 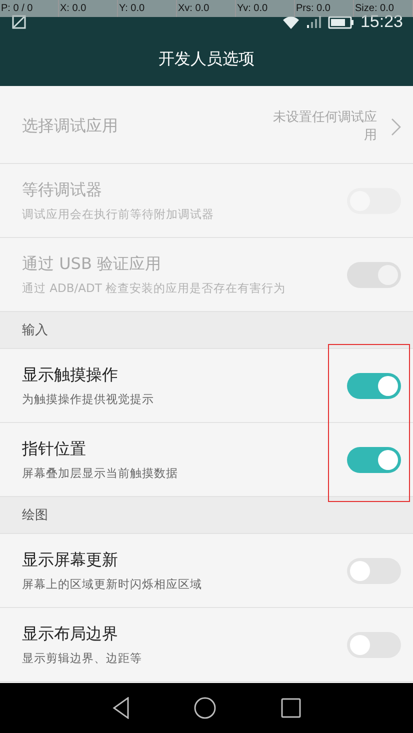 I want to click on section-header: 绘图, so click(x=35, y=515).